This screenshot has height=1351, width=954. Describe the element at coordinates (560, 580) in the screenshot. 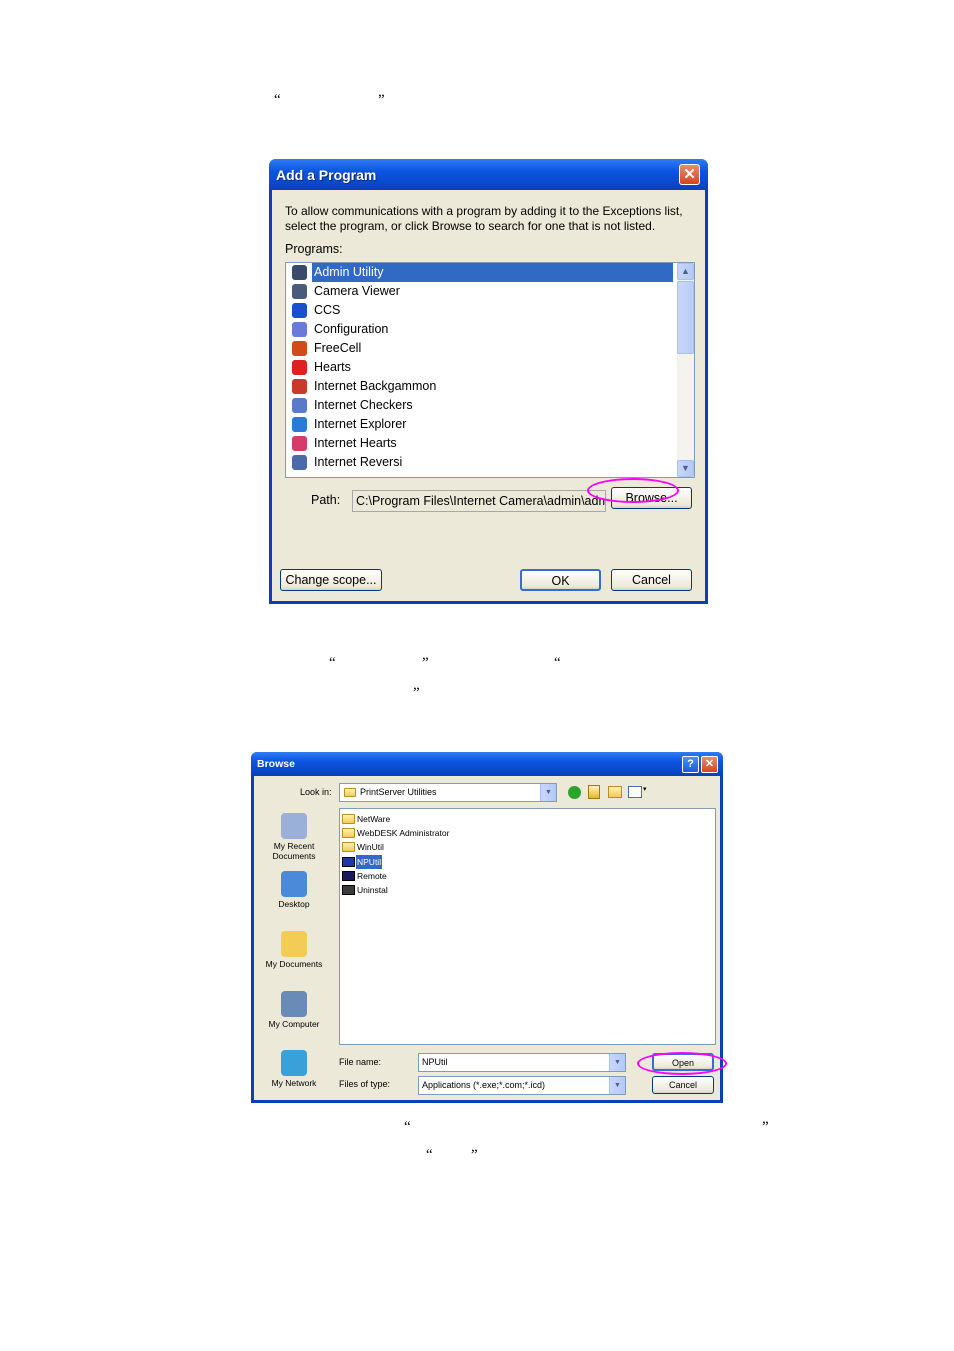

I see `ok-button: OK` at that location.